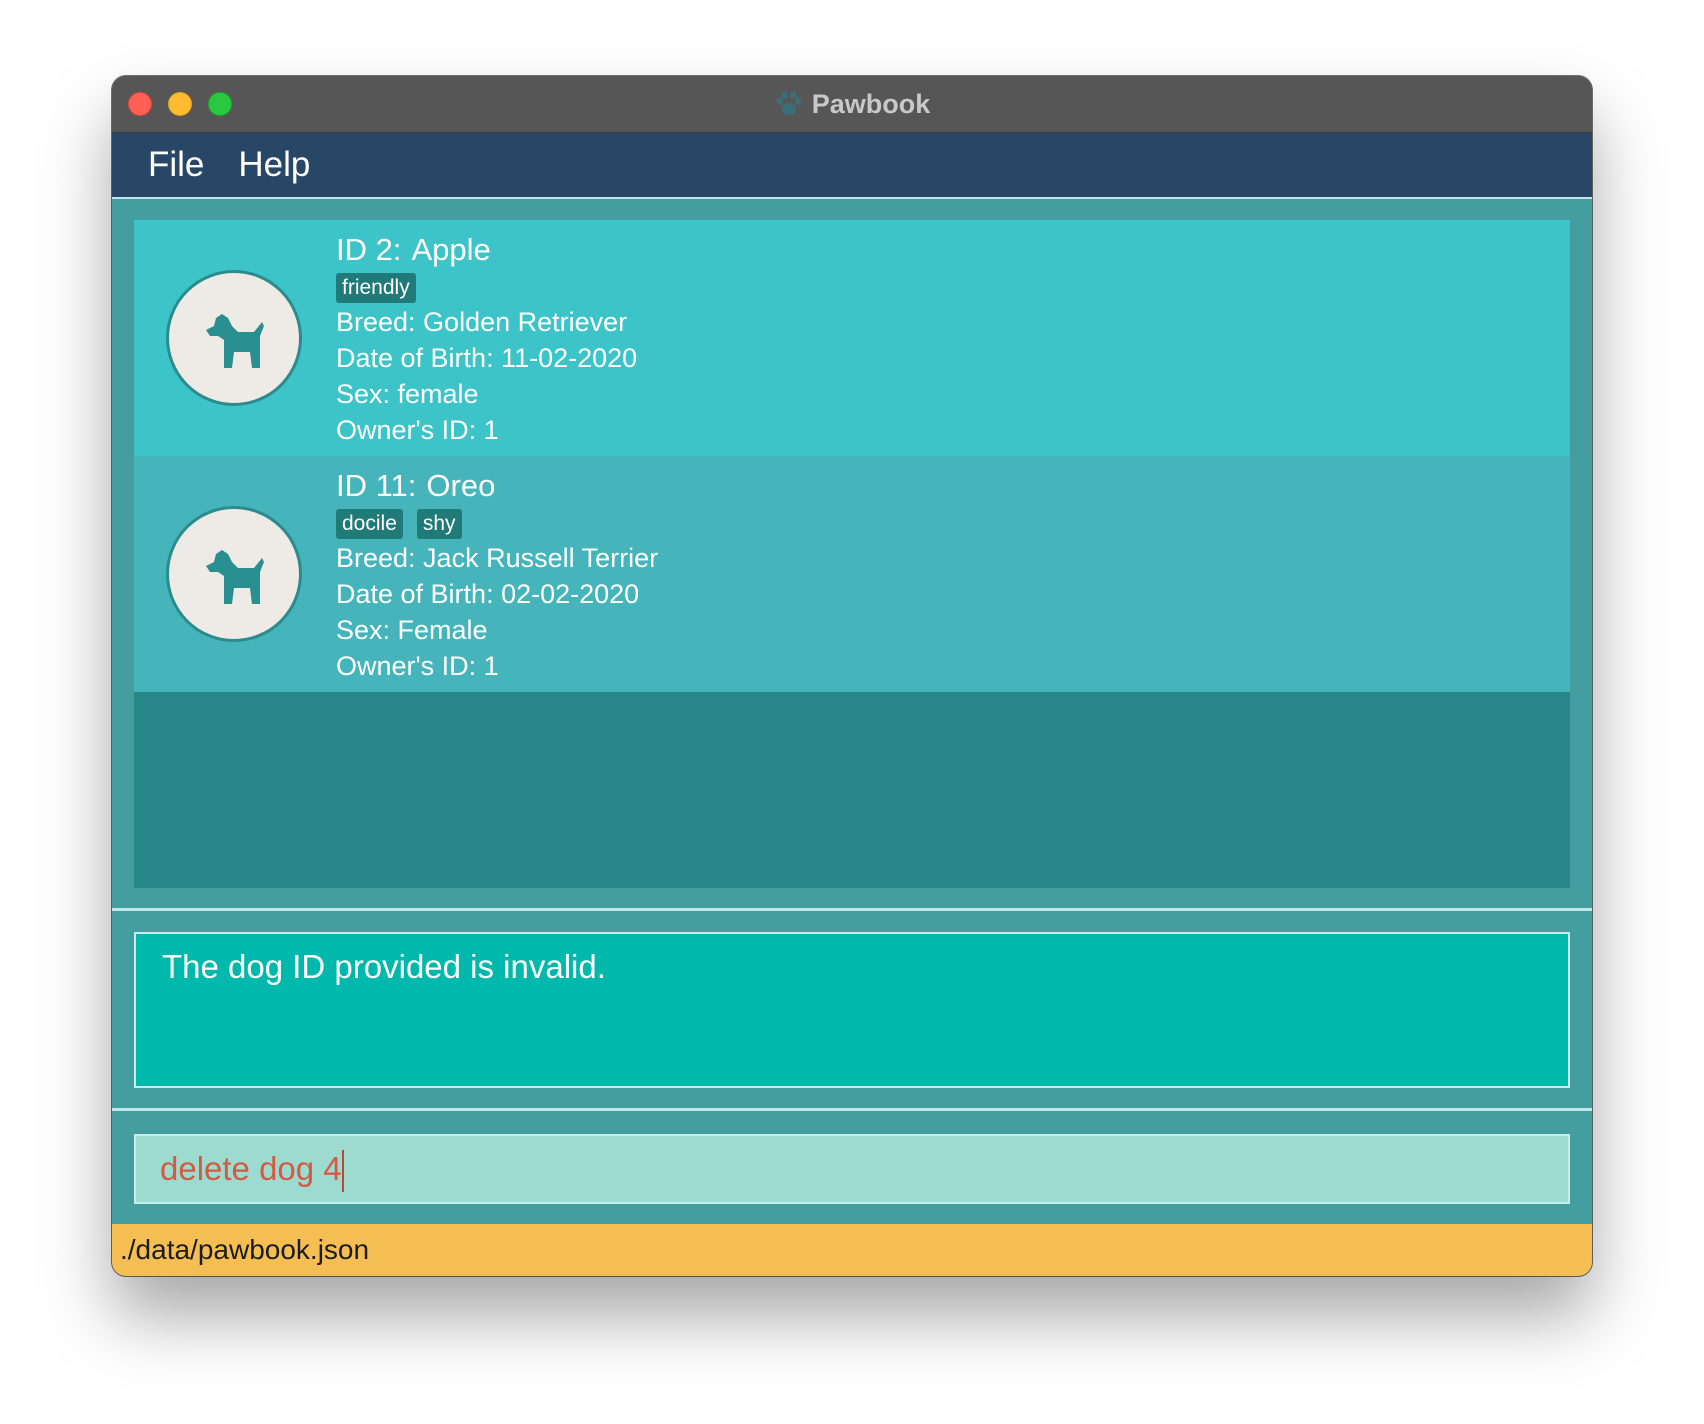 This screenshot has height=1424, width=1704. I want to click on dog-name: Apple, so click(451, 249).